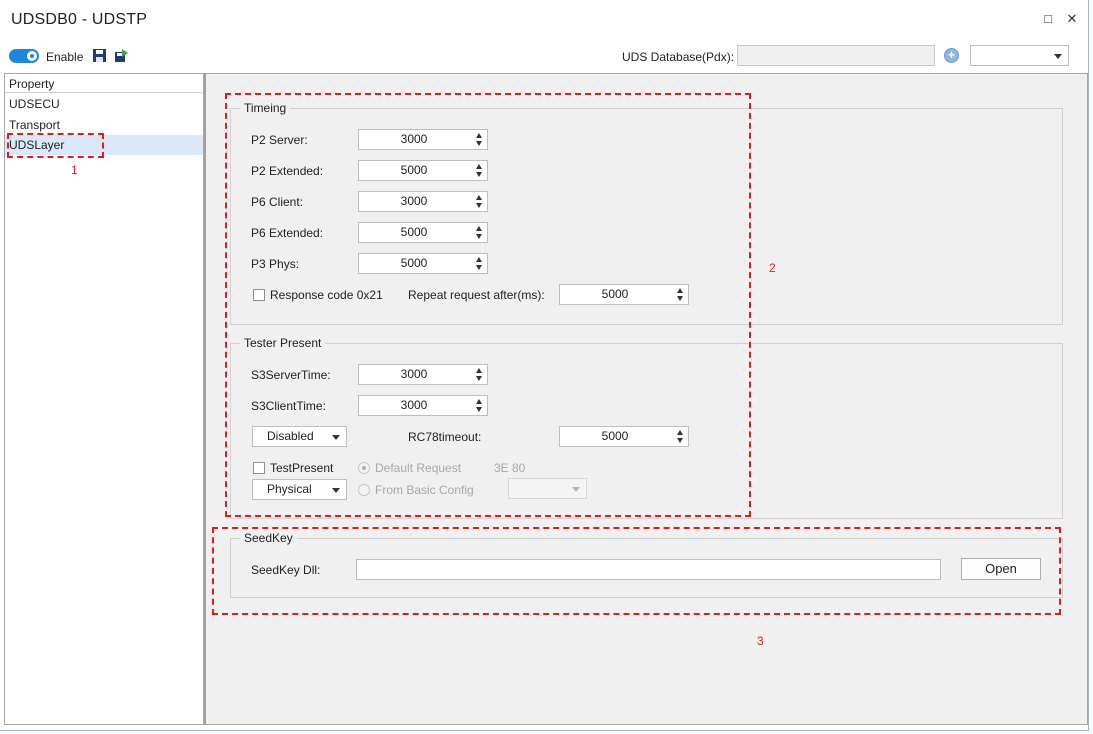  Describe the element at coordinates (760, 641) in the screenshot. I see `annotation-label-3: 3` at that location.